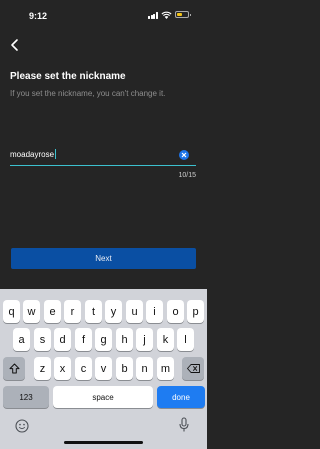  What do you see at coordinates (144, 368) in the screenshot?
I see `key-n: n` at bounding box center [144, 368].